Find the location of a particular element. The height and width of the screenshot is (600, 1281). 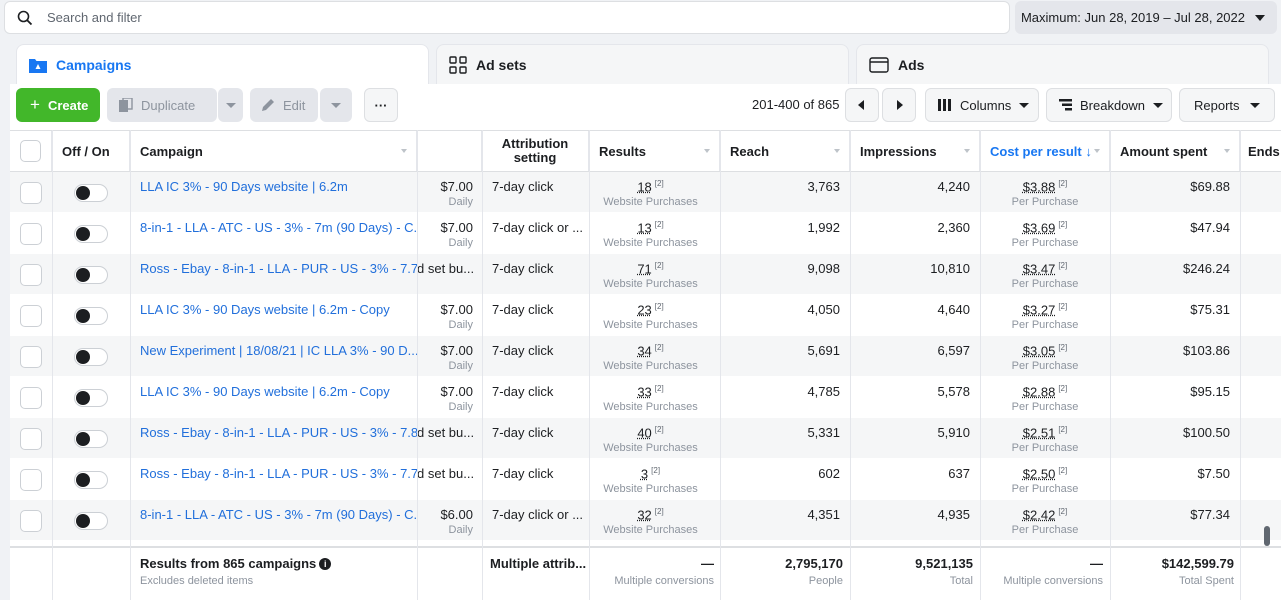

select-all-checkbox is located at coordinates (30, 151).